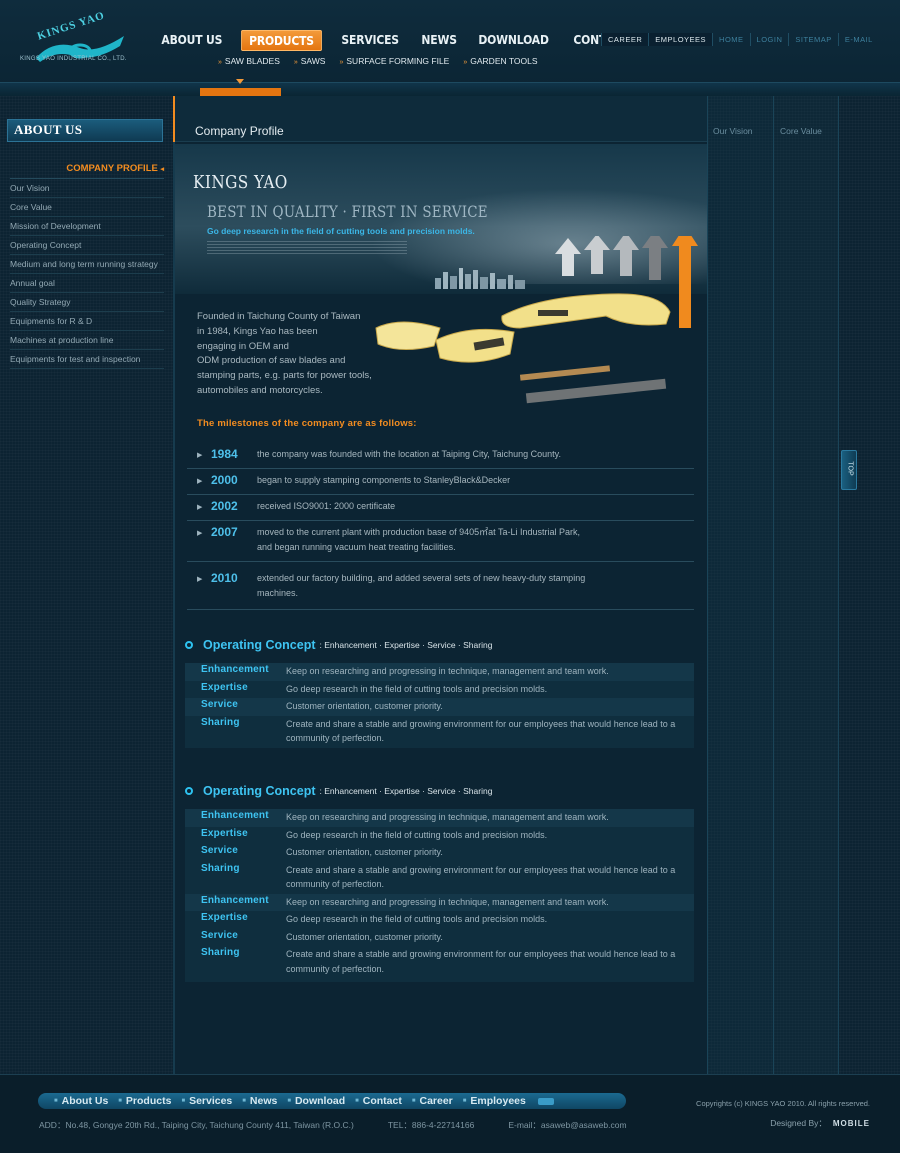 This screenshot has width=900, height=1153. What do you see at coordinates (326, 506) in the screenshot?
I see `milestone-text: received ISO9001: 2000 certificate` at bounding box center [326, 506].